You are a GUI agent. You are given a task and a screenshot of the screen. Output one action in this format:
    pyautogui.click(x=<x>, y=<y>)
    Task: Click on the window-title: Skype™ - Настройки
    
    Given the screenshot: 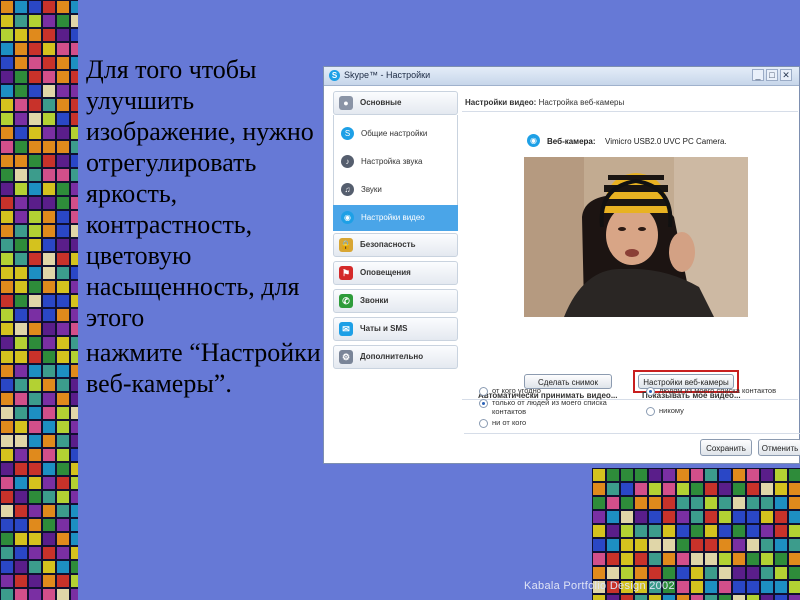 What is the action you would take?
    pyautogui.click(x=387, y=75)
    